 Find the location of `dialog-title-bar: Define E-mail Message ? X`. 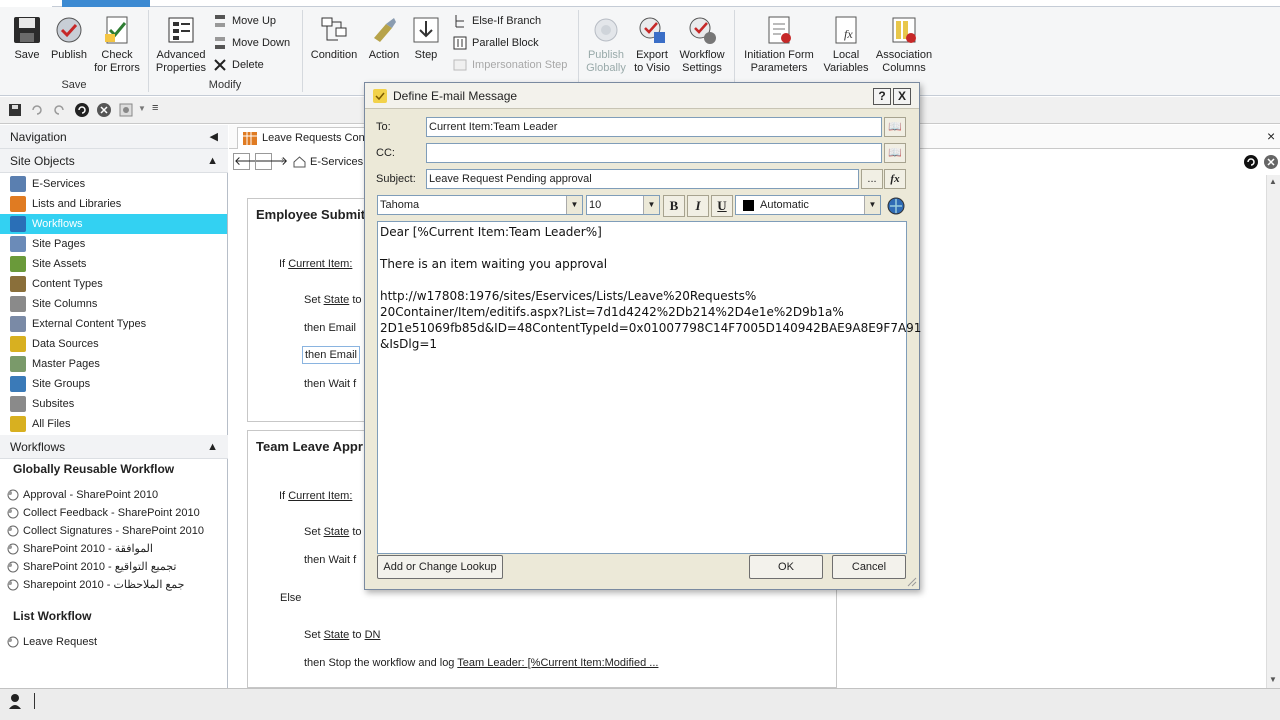

dialog-title-bar: Define E-mail Message ? X is located at coordinates (642, 96).